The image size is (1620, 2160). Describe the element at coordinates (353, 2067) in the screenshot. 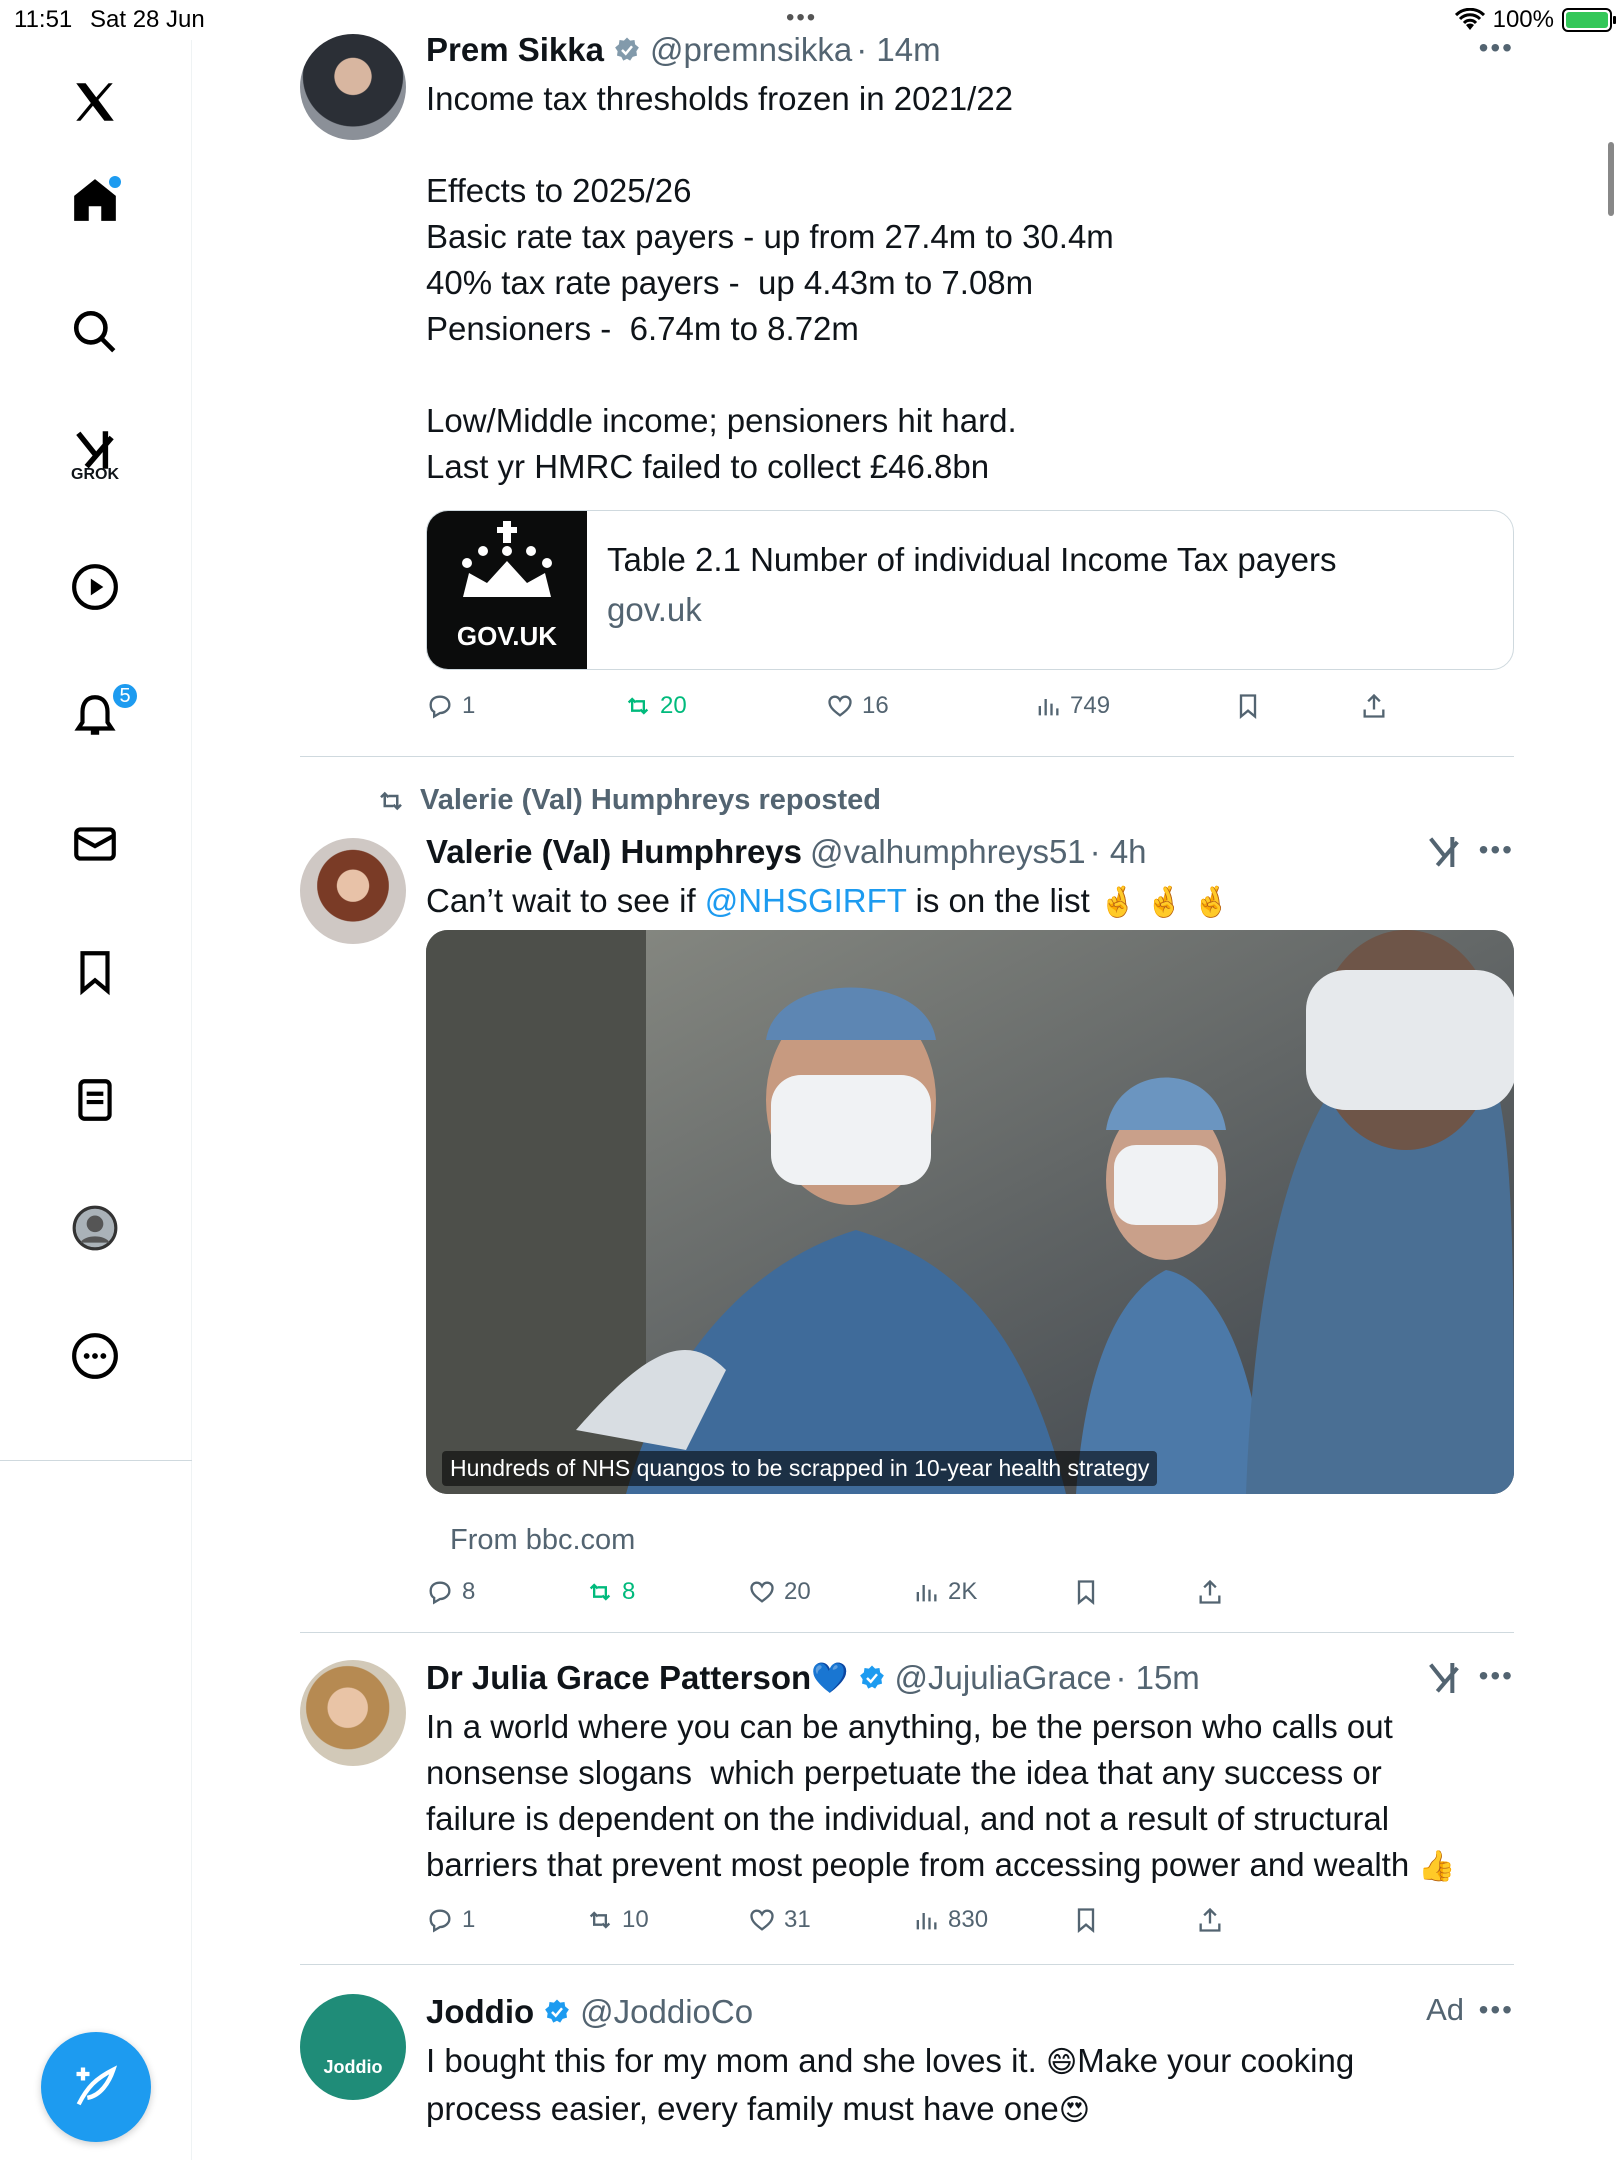

I see `avatar-brand-text: Joddio` at that location.